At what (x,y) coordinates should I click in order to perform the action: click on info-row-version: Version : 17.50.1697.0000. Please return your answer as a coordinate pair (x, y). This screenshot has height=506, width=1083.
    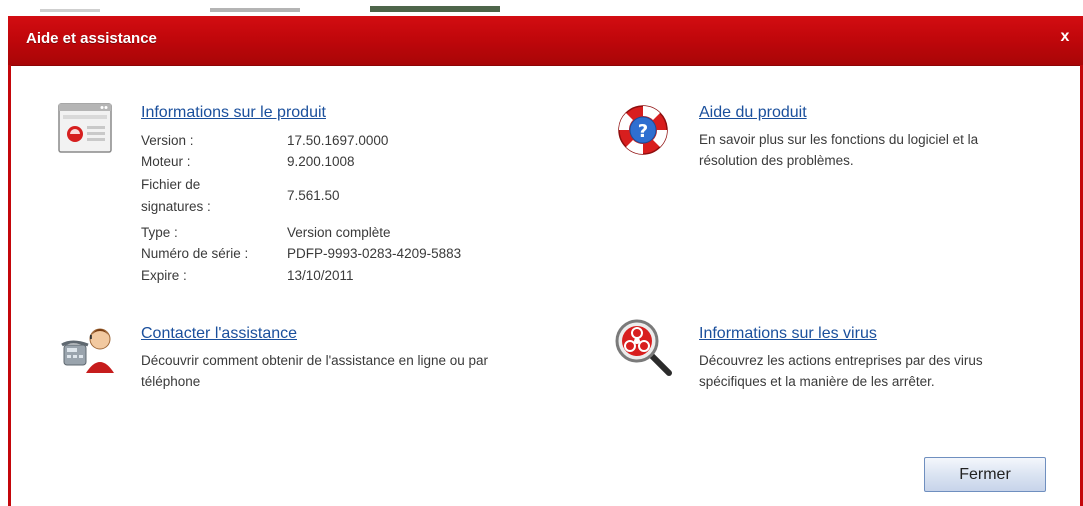
    Looking at the image, I should click on (351, 142).